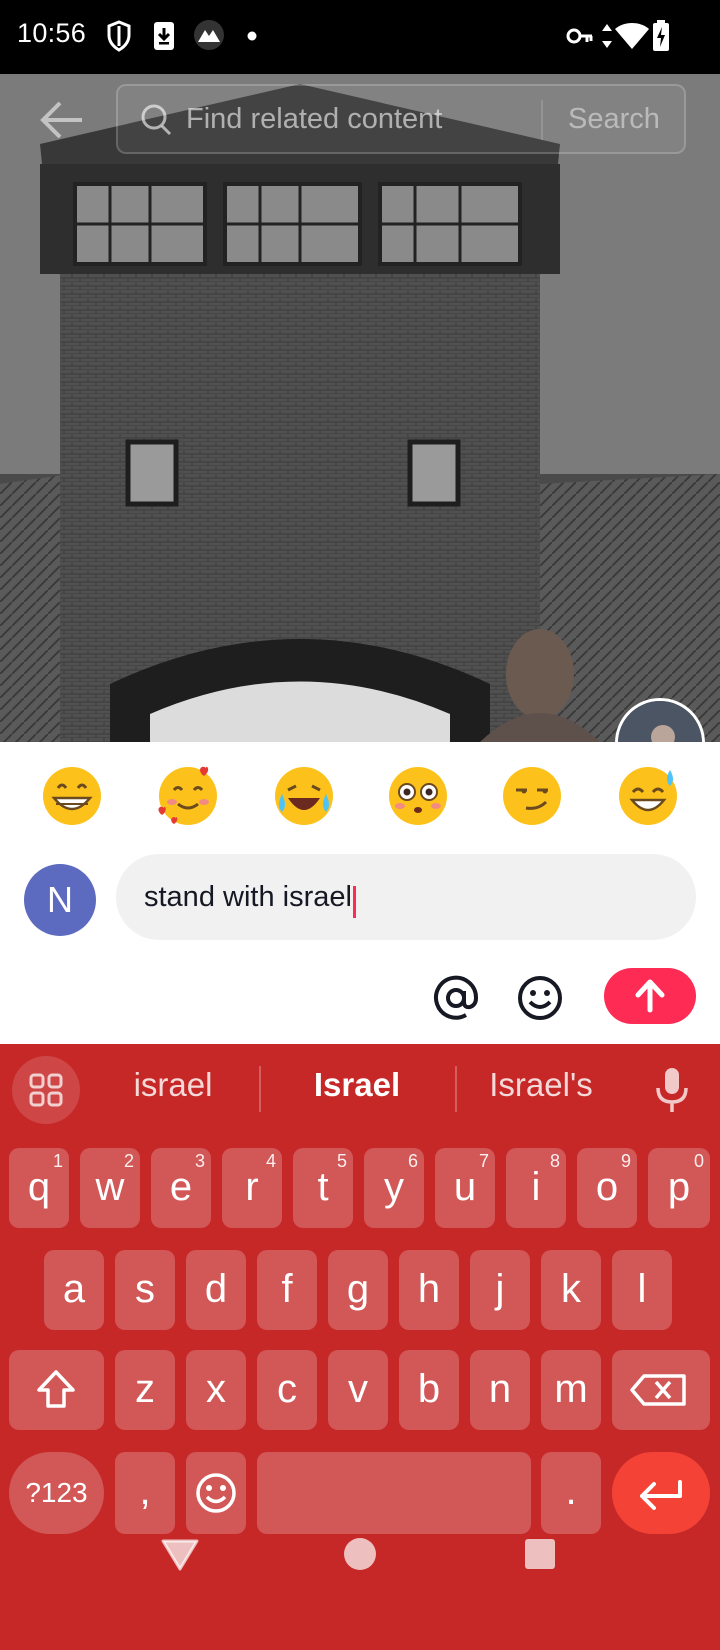  What do you see at coordinates (360, 1580) in the screenshot?
I see `system-nav-bar` at bounding box center [360, 1580].